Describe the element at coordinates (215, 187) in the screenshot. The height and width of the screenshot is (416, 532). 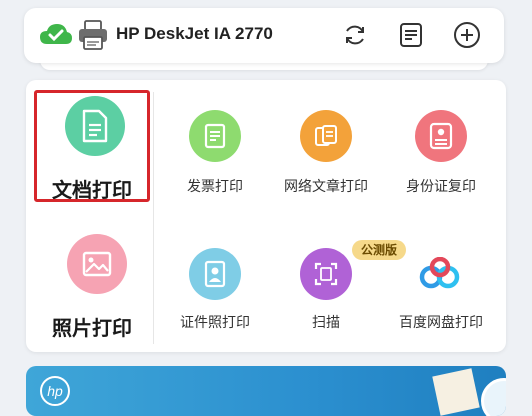
I see `tile-label: 发票打印` at that location.